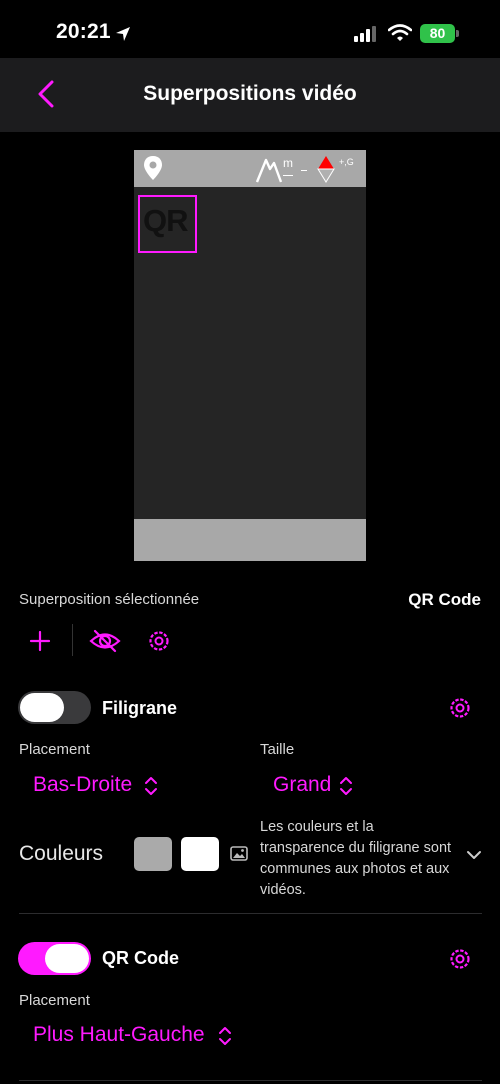 Image resolution: width=500 pixels, height=1084 pixels. I want to click on watermark-size-value: Grand, so click(302, 784).